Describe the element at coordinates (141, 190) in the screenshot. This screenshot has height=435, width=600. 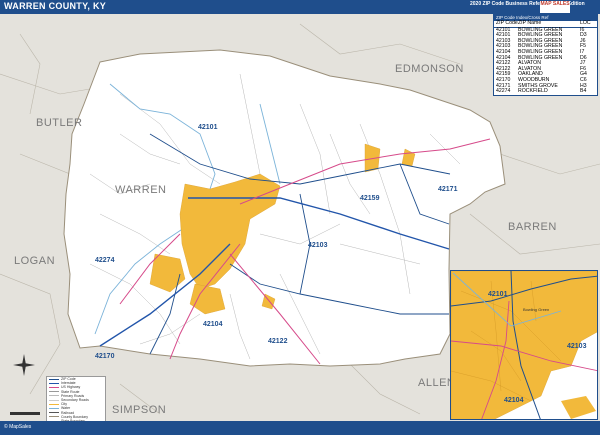
I see `county-label-warren: WARREN` at that location.